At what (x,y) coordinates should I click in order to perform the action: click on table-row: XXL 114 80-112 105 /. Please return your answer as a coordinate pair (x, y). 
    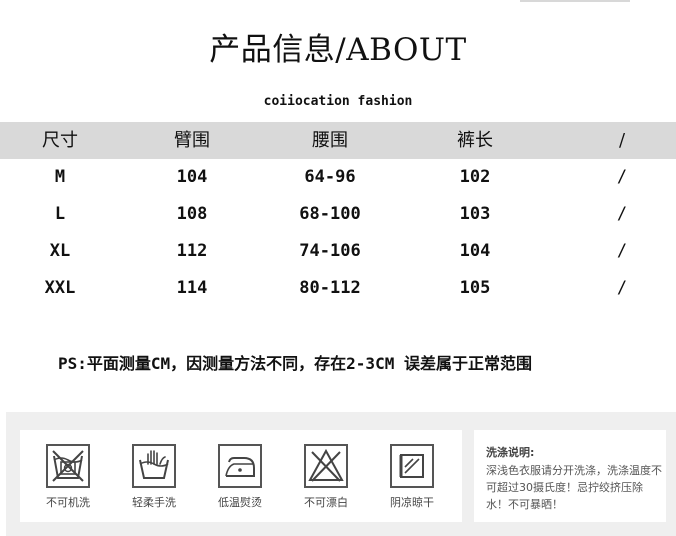
    Looking at the image, I should click on (338, 288).